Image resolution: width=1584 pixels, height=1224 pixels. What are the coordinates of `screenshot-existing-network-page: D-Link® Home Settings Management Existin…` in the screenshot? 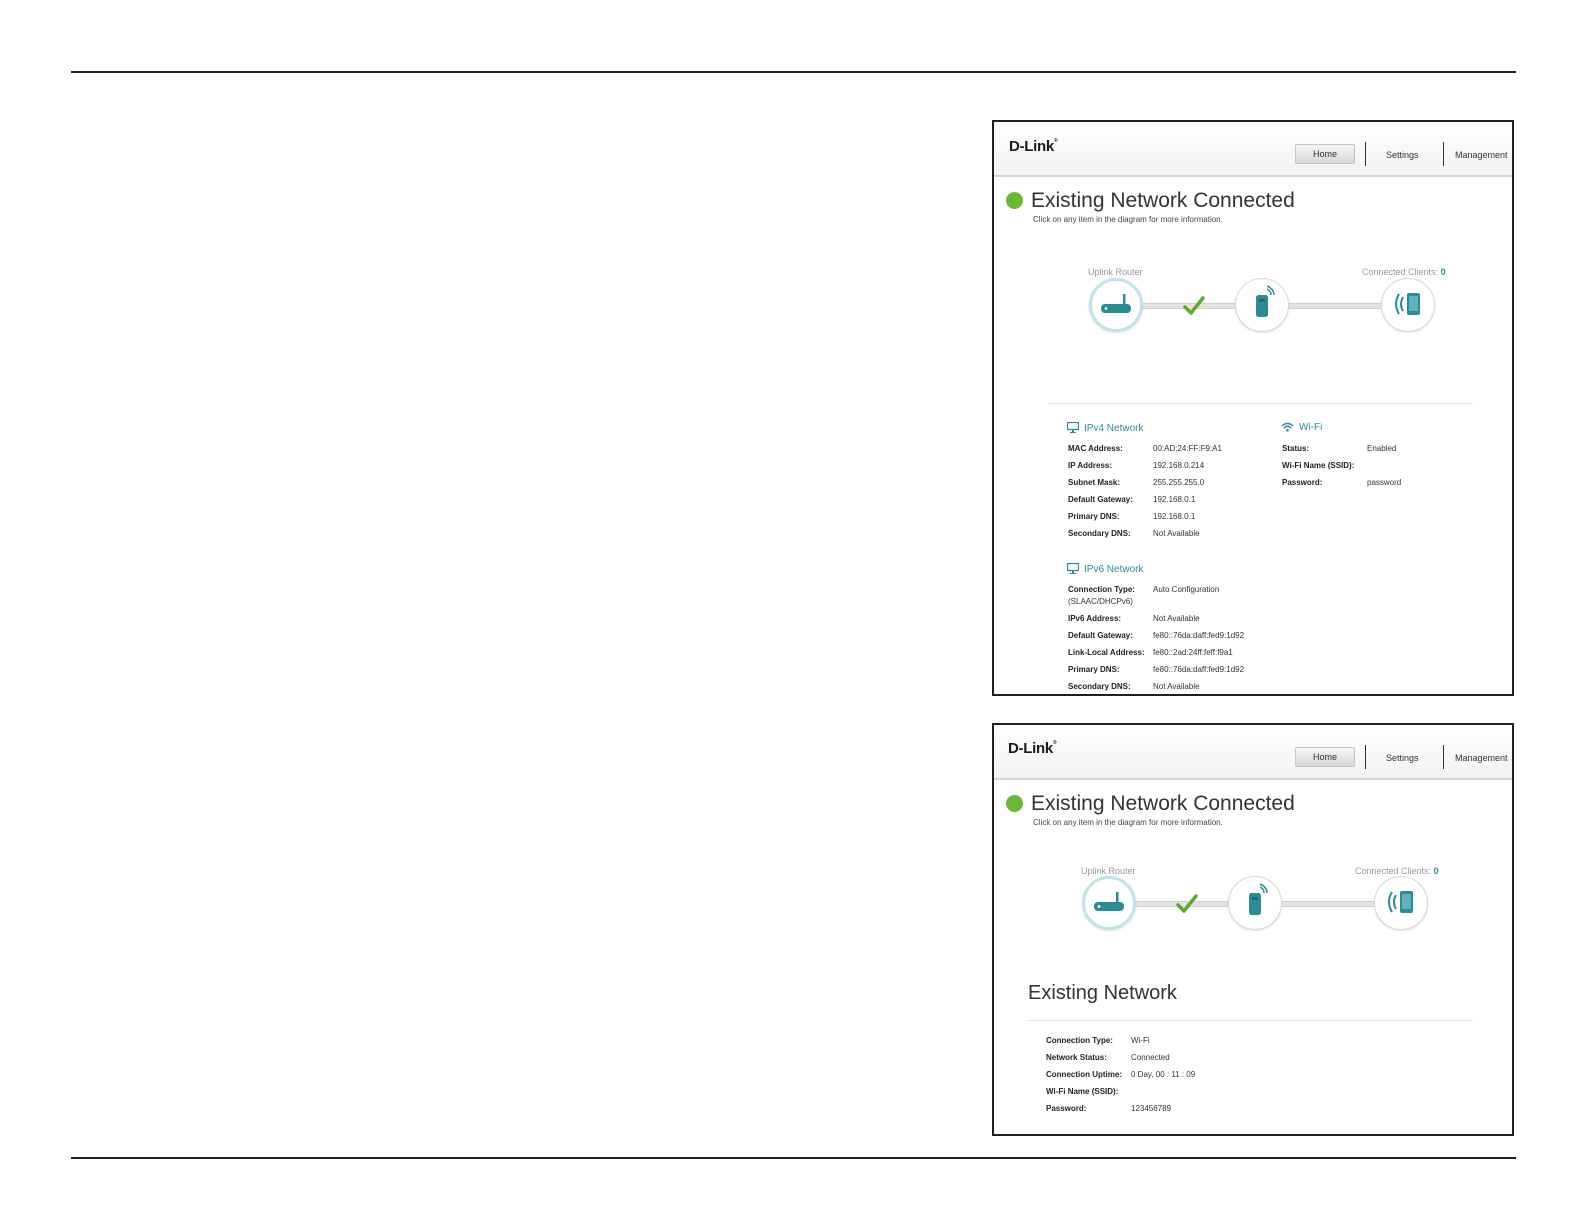 It's located at (1253, 929).